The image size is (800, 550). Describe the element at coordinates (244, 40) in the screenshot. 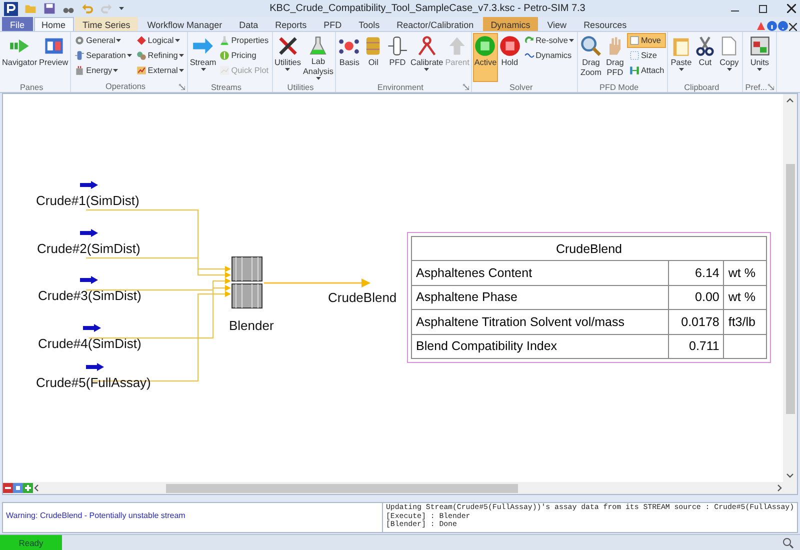

I see `ribbon-button: Properties` at that location.